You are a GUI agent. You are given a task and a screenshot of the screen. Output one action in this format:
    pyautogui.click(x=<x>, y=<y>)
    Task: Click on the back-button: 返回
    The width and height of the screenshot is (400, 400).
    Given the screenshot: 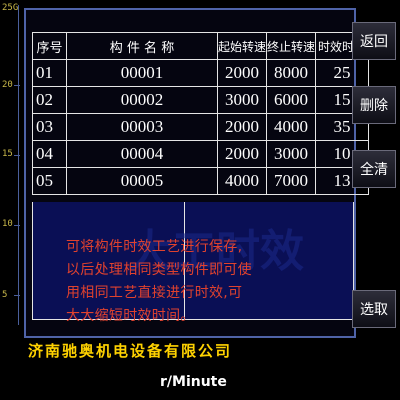 What is the action you would take?
    pyautogui.click(x=374, y=41)
    